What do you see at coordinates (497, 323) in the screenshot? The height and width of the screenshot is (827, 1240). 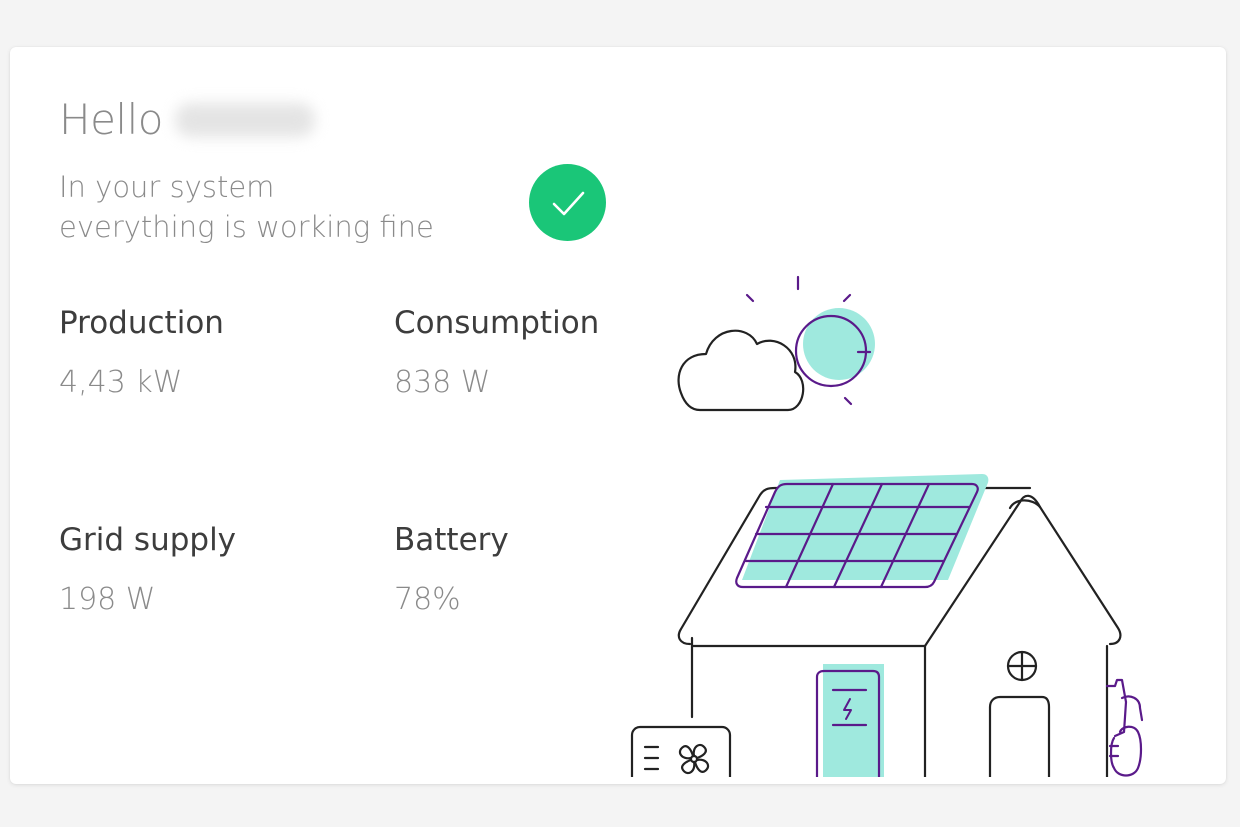 I see `consumption-label: Consumption` at bounding box center [497, 323].